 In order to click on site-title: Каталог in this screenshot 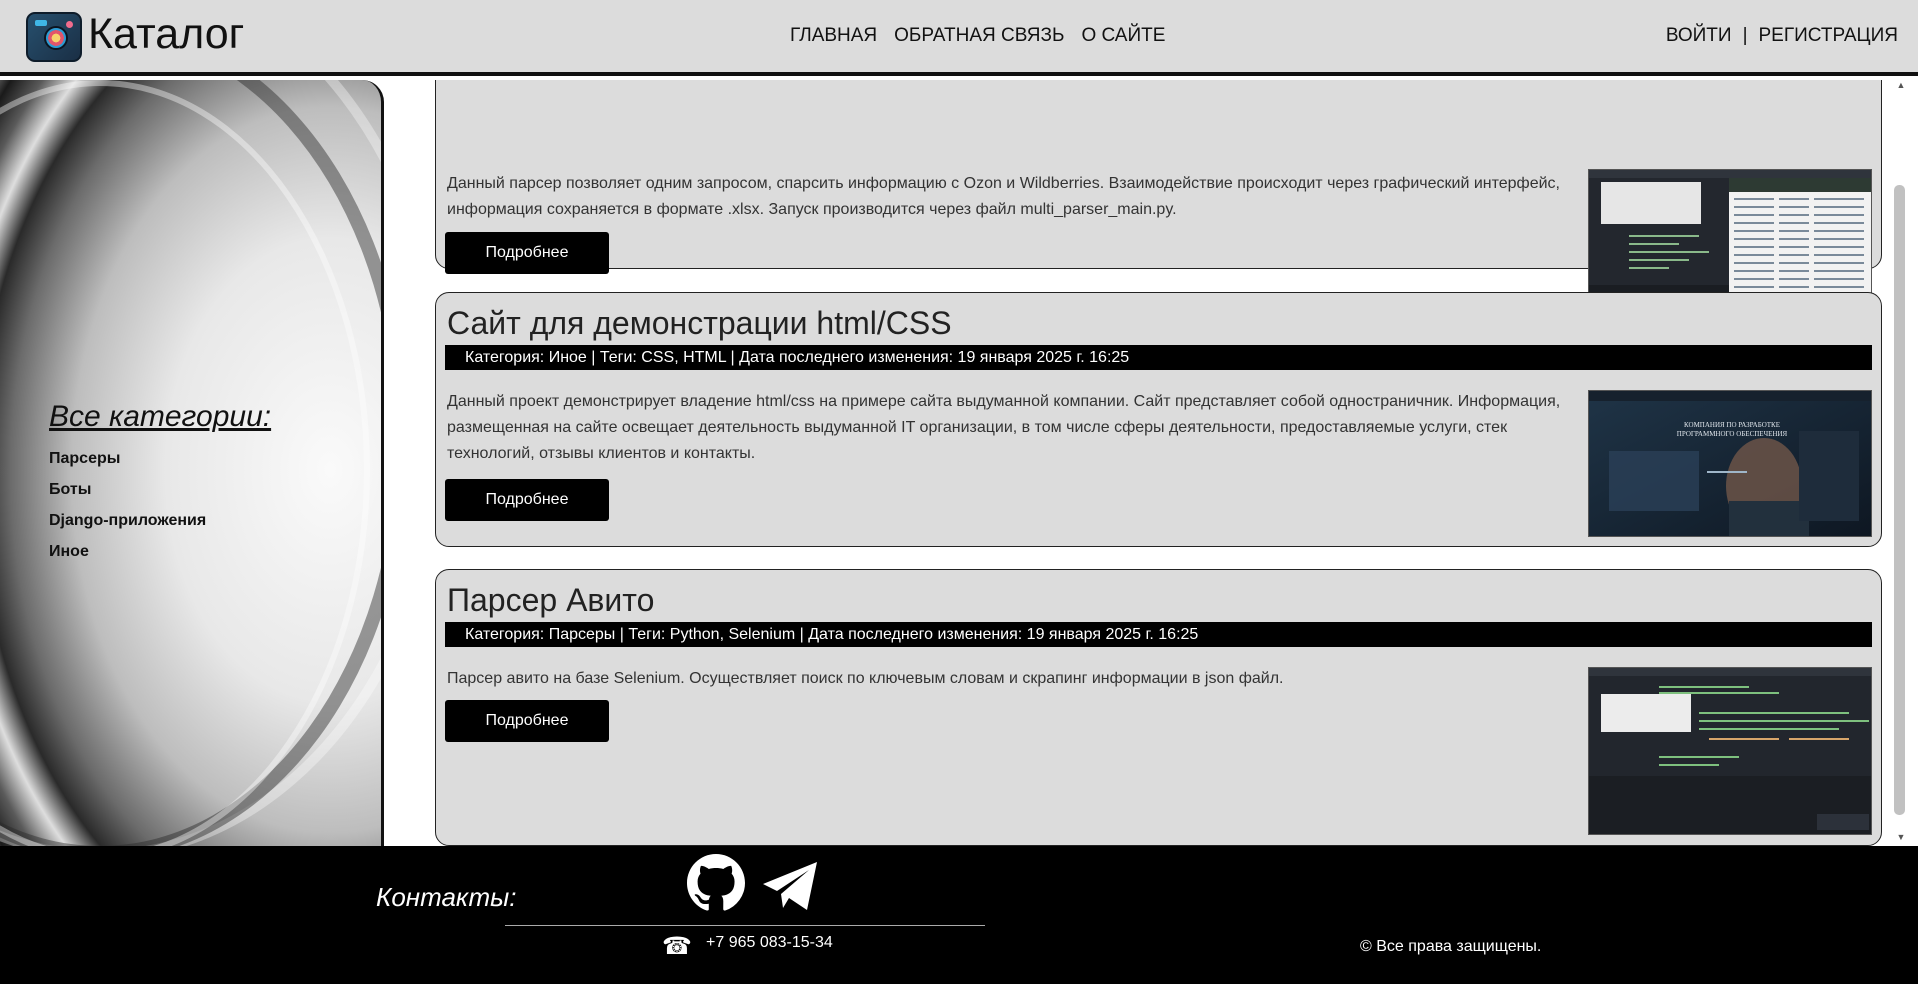, I will do `click(166, 34)`.